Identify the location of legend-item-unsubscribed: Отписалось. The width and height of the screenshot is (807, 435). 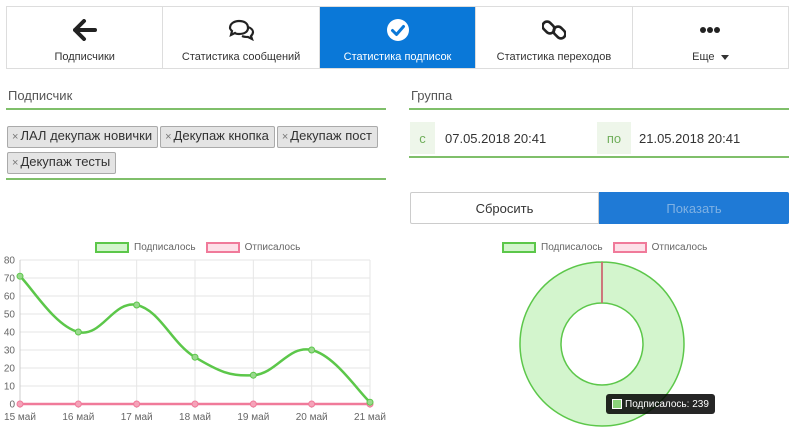
(660, 247).